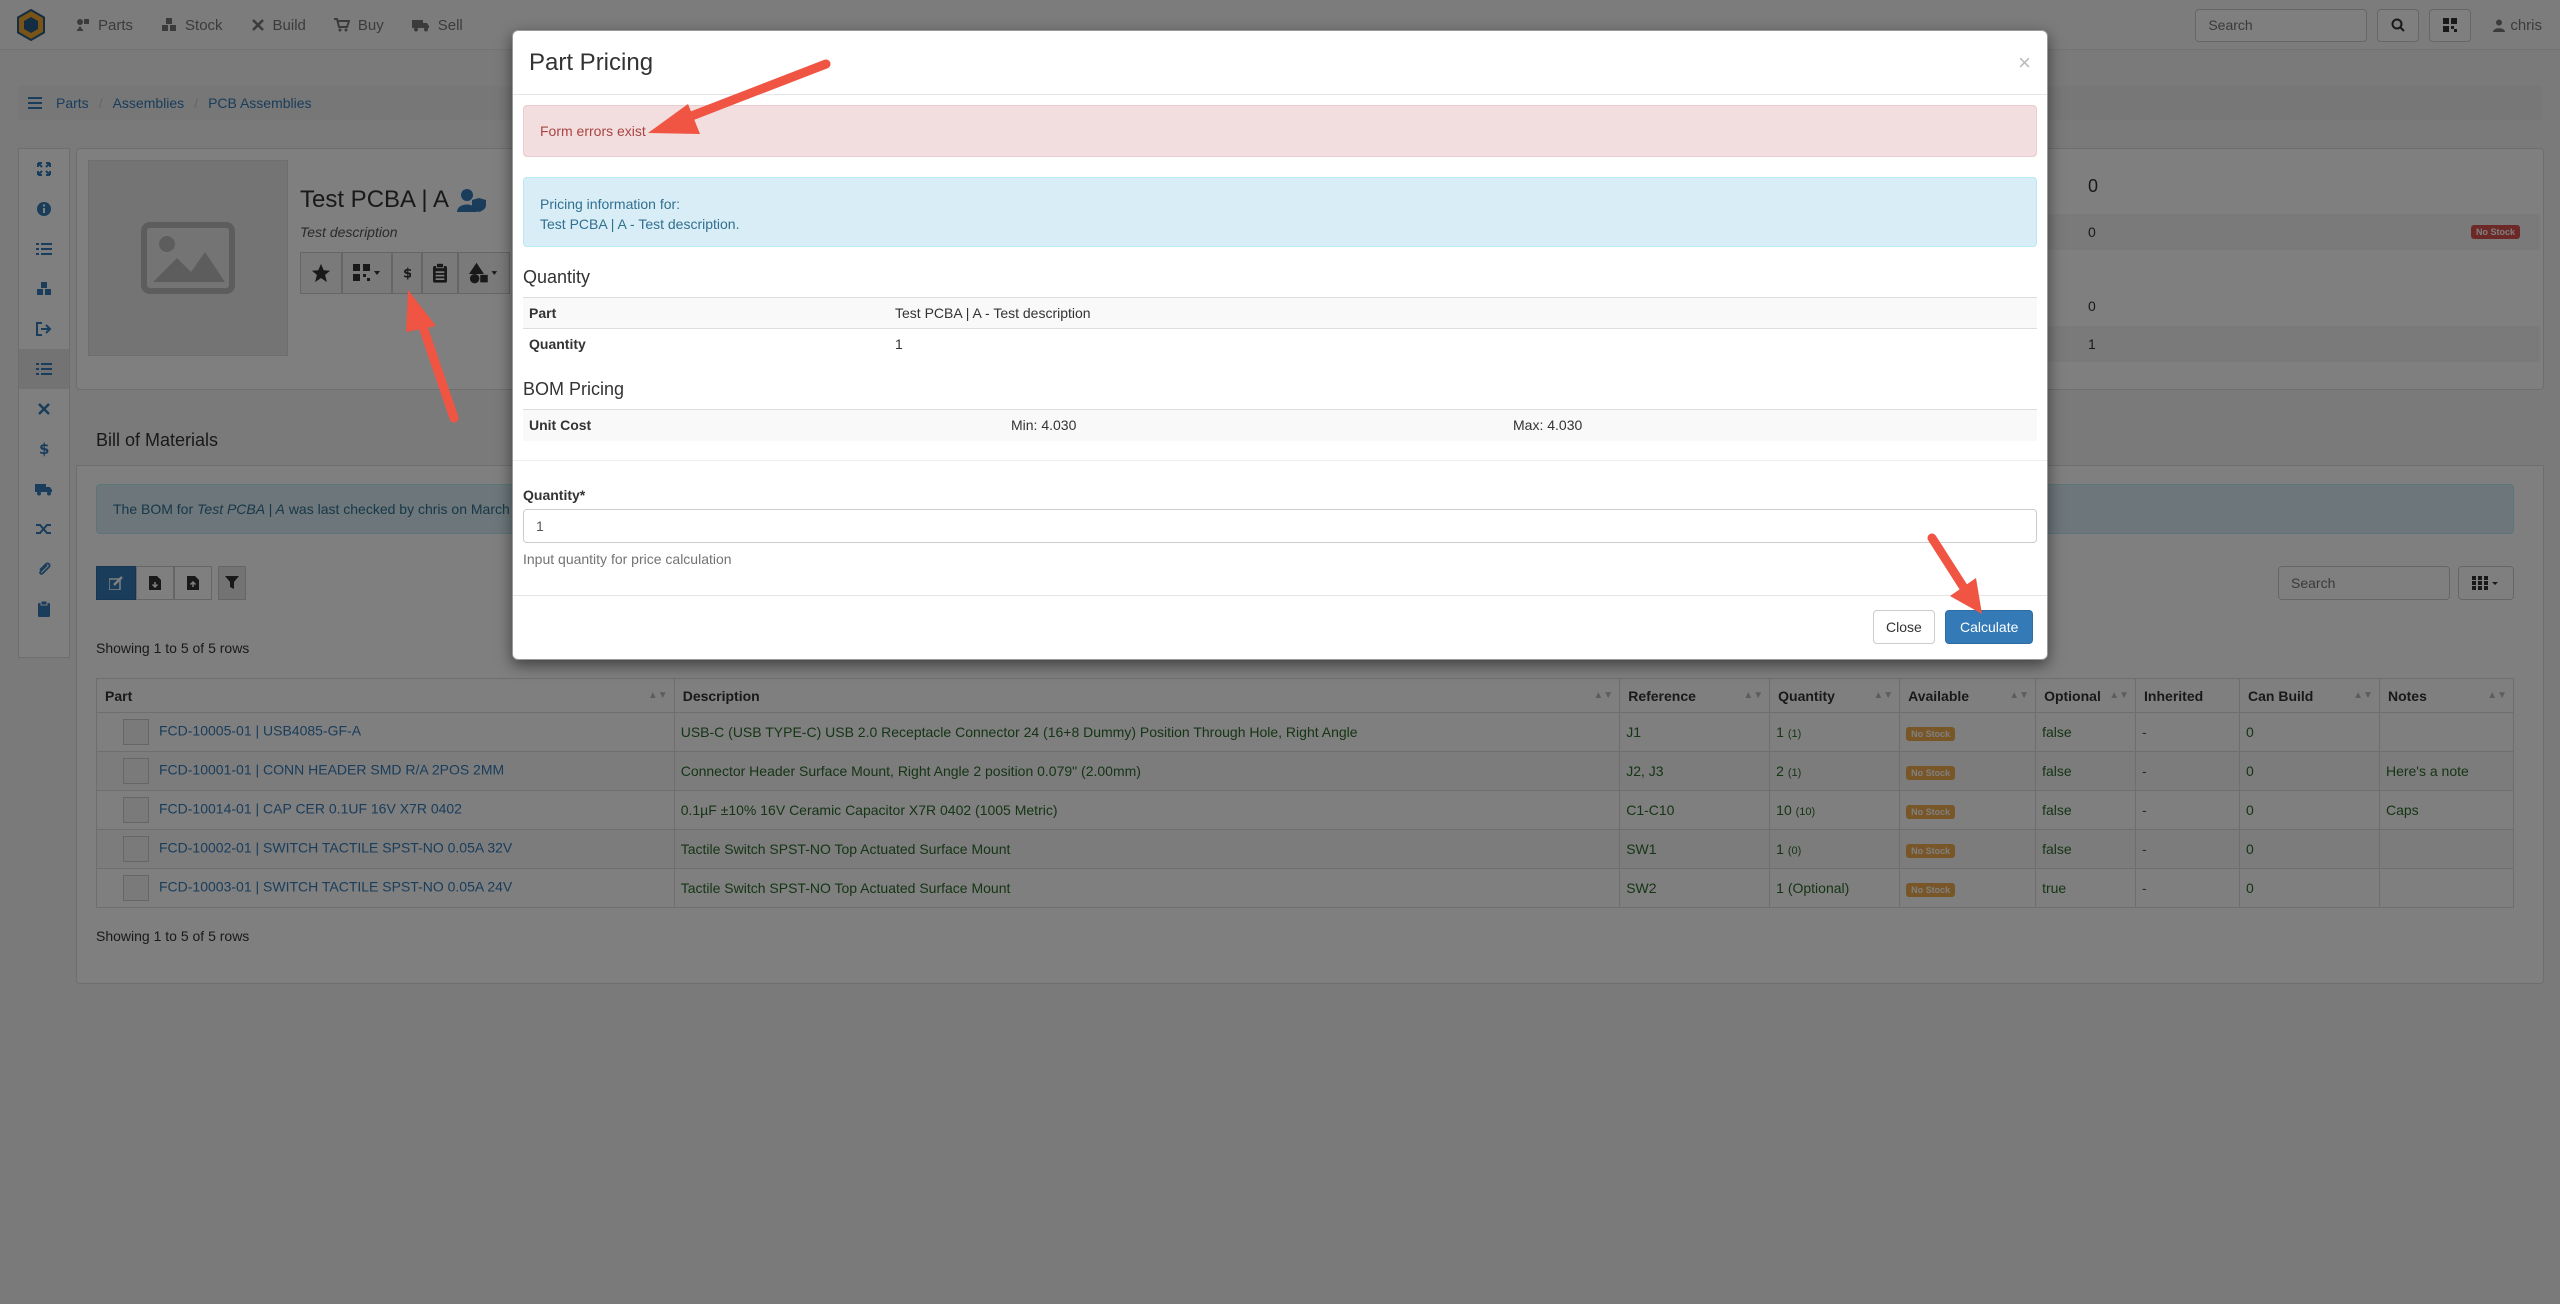  What do you see at coordinates (627, 559) in the screenshot?
I see `quantity-input-help: Input quantity for price calculation` at bounding box center [627, 559].